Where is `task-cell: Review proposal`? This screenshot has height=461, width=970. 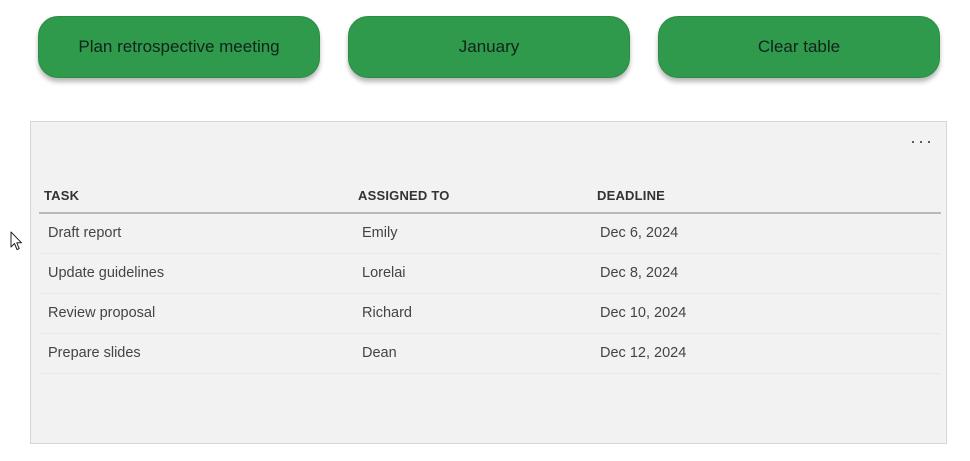 task-cell: Review proposal is located at coordinates (102, 313).